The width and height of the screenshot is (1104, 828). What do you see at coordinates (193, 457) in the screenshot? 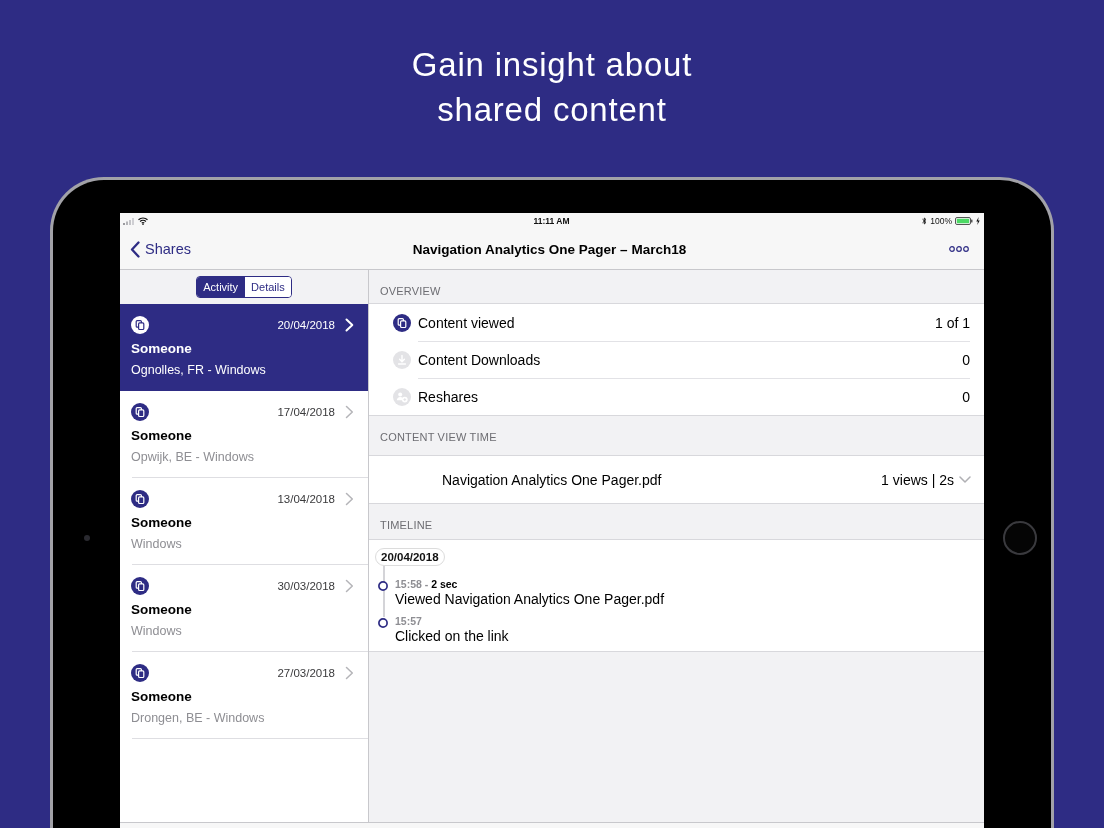
I see `viewer-location: Opwijk, BE - Windows` at bounding box center [193, 457].